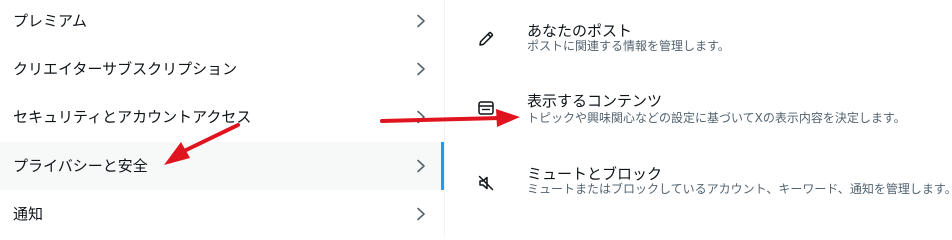 The image size is (952, 240). I want to click on detail-item-title: あなたのポスト, so click(580, 31).